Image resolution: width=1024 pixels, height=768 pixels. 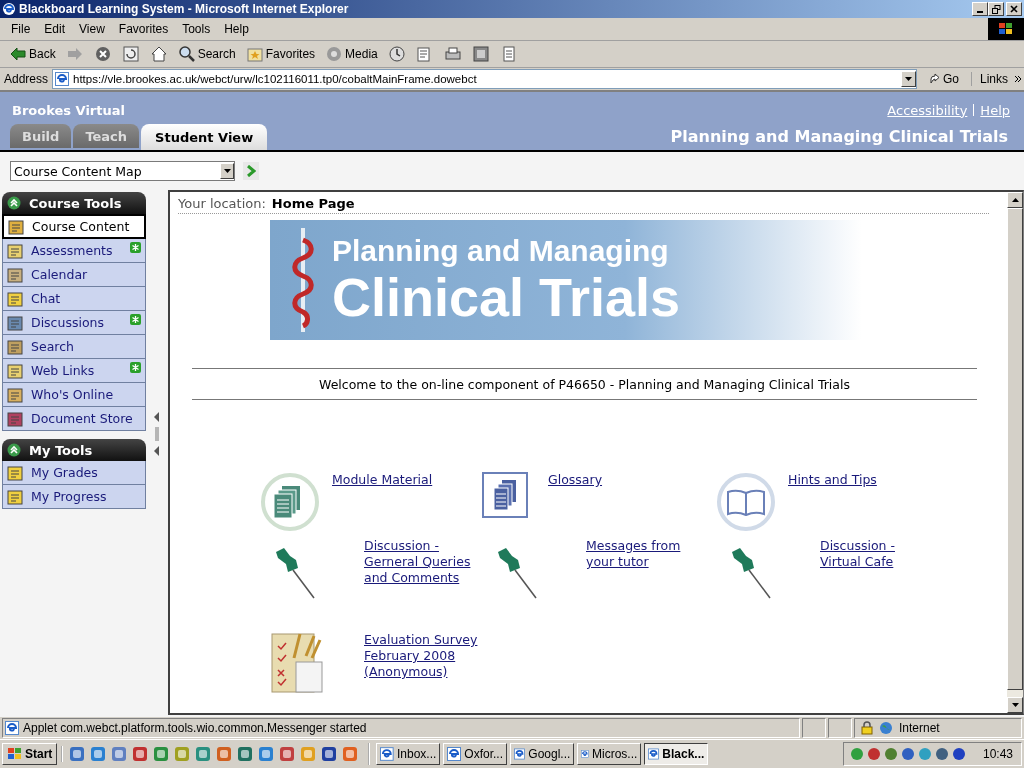 What do you see at coordinates (143, 29) in the screenshot?
I see `menu-item: Favorites` at bounding box center [143, 29].